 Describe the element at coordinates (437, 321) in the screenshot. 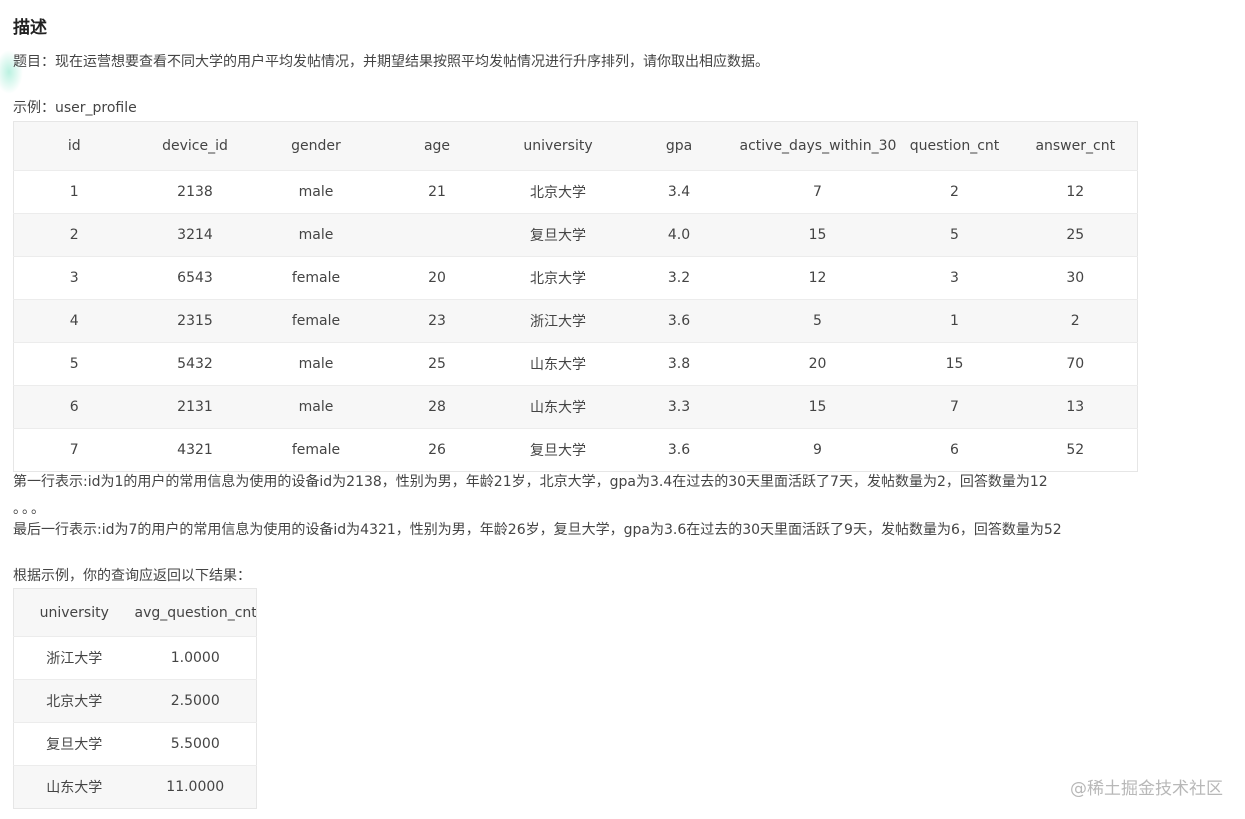

I see `cell-age: 23` at that location.